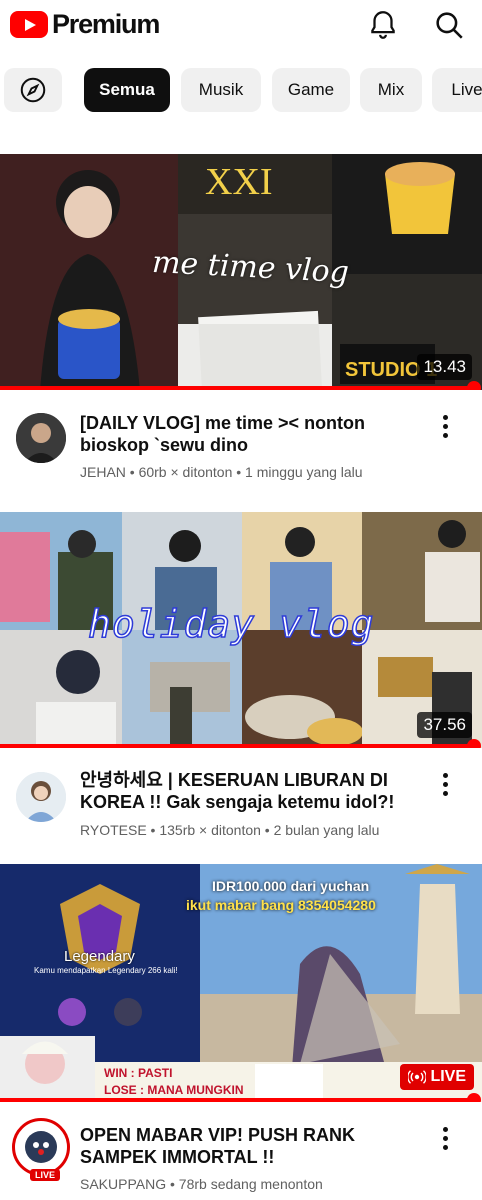  Describe the element at coordinates (45, 1175) in the screenshot. I see `avatar-live-pill: LIVE` at that location.